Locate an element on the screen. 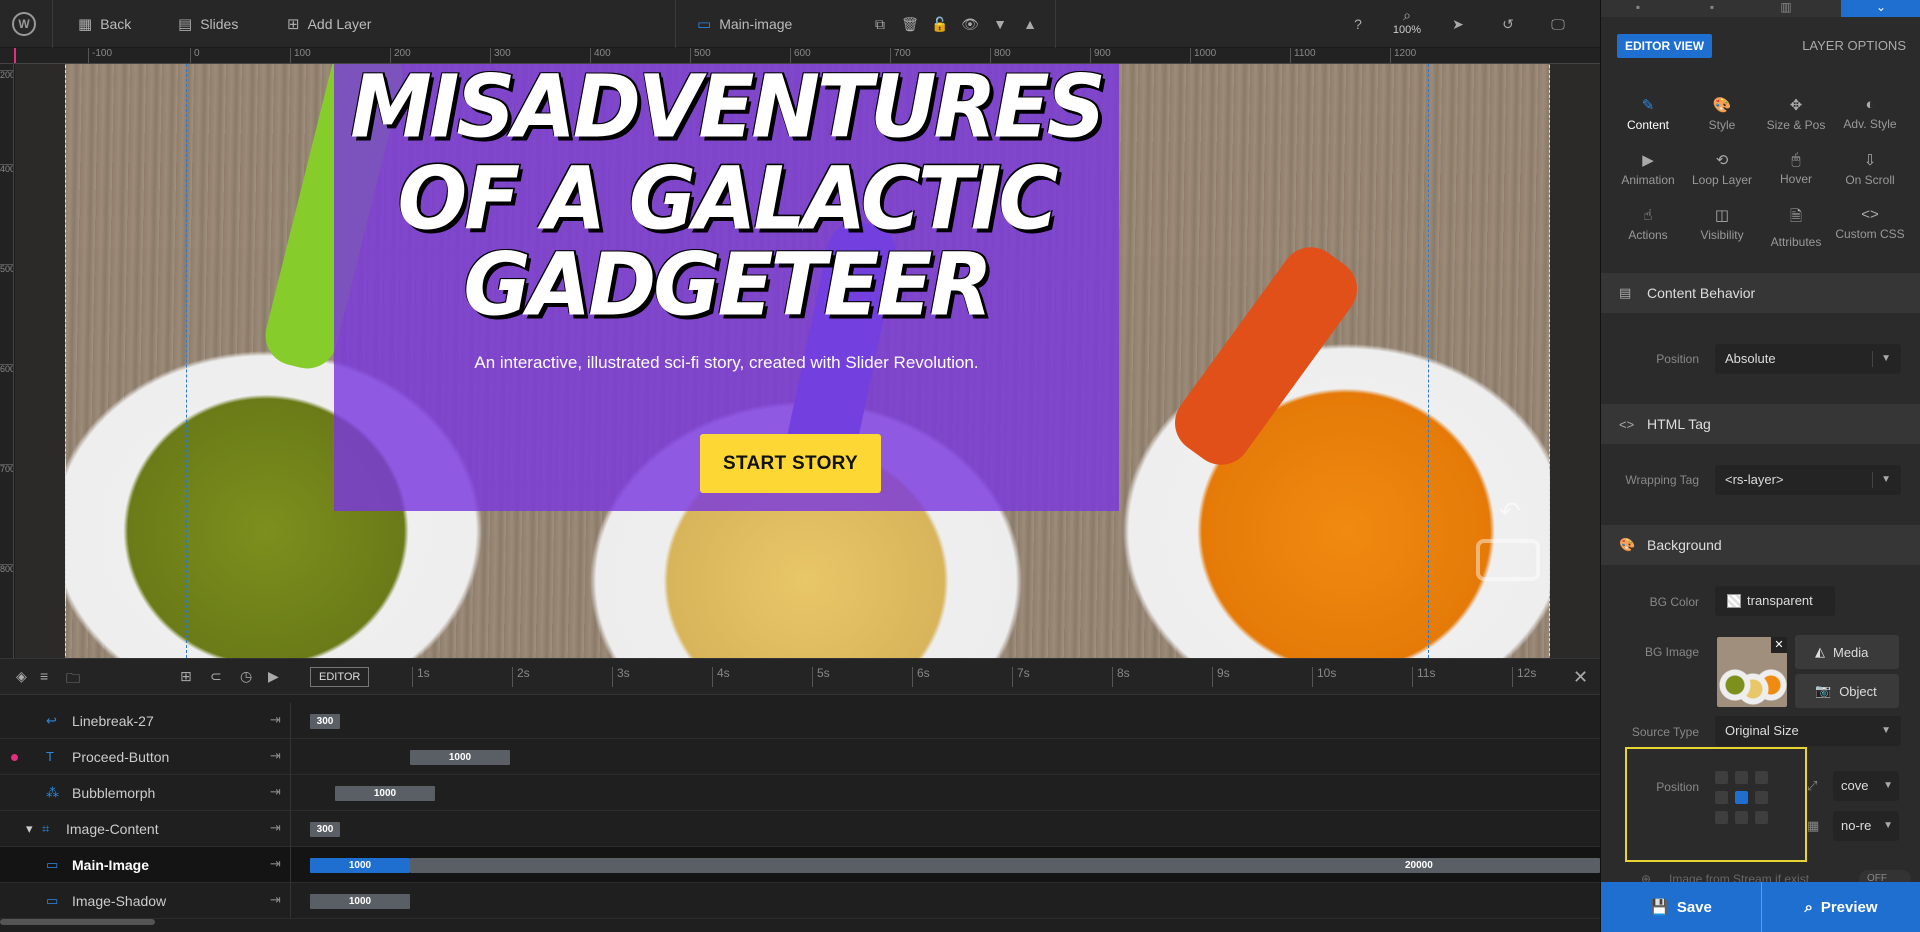 The width and height of the screenshot is (1920, 932). headline-line-2: OF A GALACTIC GADGETEER is located at coordinates (726, 242).